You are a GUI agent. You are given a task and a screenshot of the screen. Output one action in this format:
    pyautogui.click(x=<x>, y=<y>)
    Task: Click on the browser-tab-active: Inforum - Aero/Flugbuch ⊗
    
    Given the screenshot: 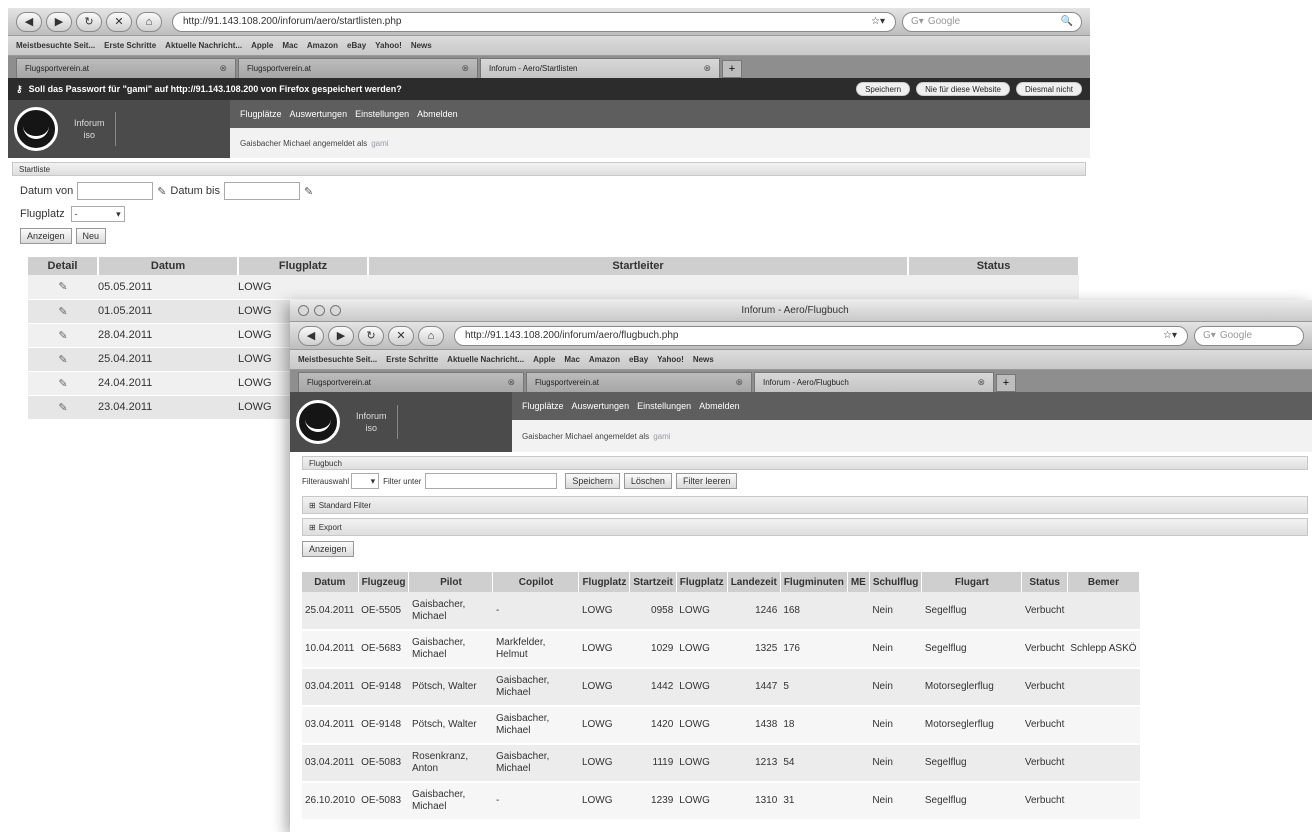 What is the action you would take?
    pyautogui.click(x=874, y=382)
    